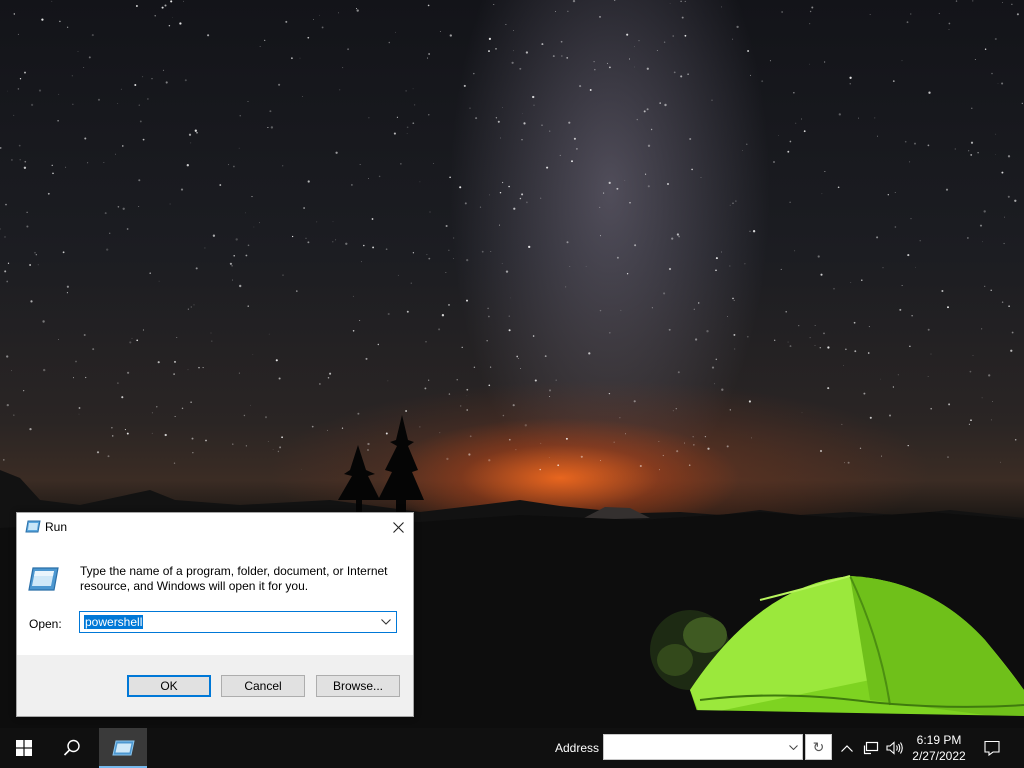 This screenshot has width=1024, height=768. Describe the element at coordinates (512, 748) in the screenshot. I see `taskbar: Address ↻ 6:19 PM 2/27/2022` at that location.